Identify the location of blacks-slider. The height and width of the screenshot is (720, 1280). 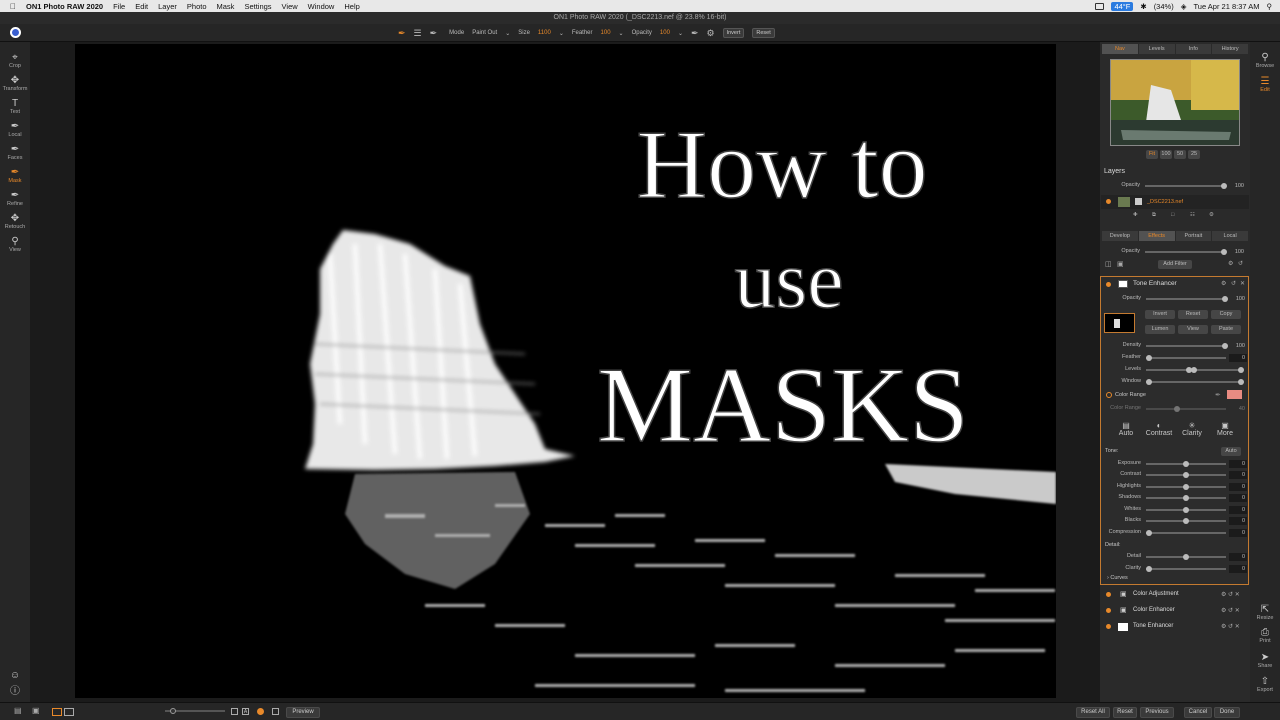
(1186, 520).